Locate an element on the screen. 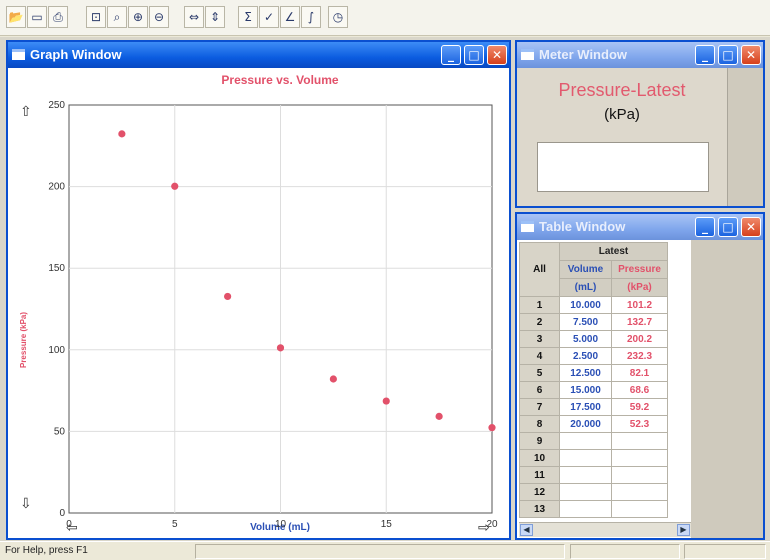  save-icon: ▭ is located at coordinates (37, 17).